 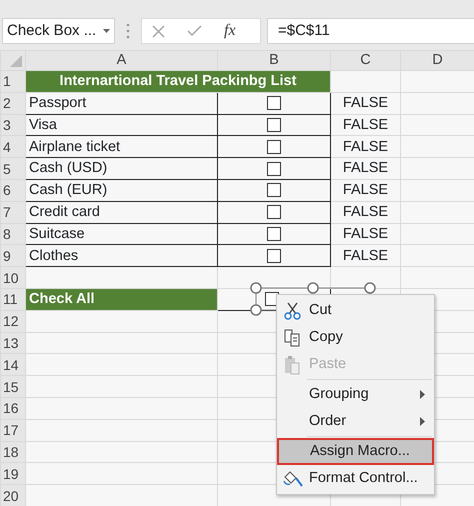 I want to click on row-header: 17, so click(x=13, y=430).